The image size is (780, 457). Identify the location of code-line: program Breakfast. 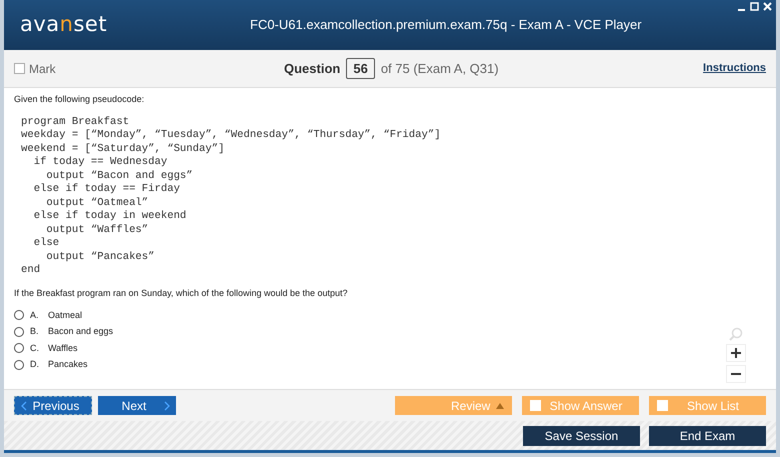
(75, 122).